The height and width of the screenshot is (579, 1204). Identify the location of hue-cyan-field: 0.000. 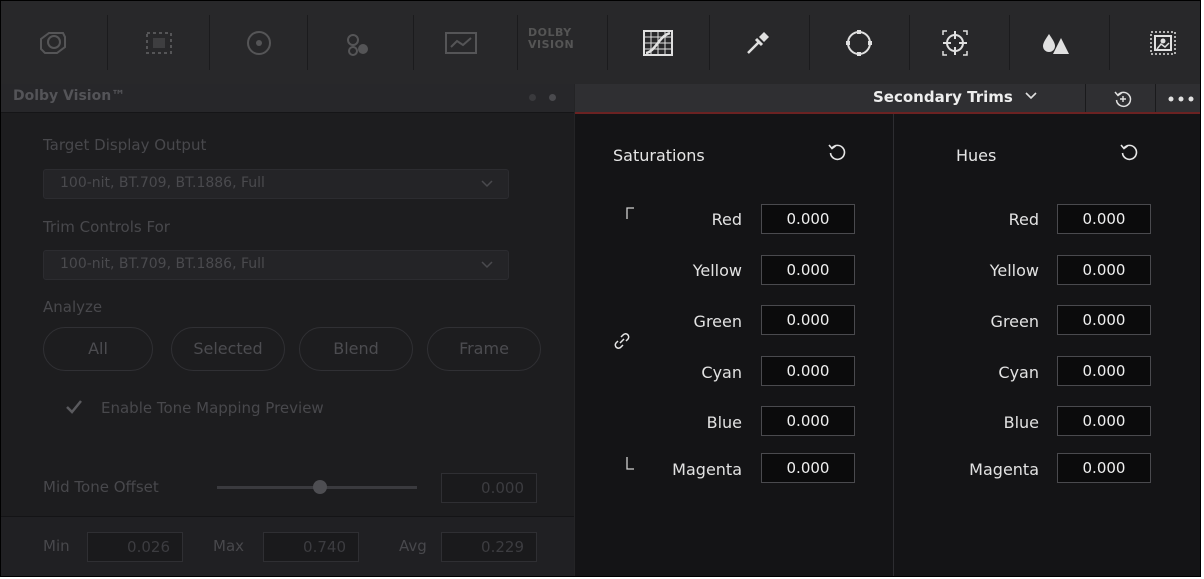
(1104, 371).